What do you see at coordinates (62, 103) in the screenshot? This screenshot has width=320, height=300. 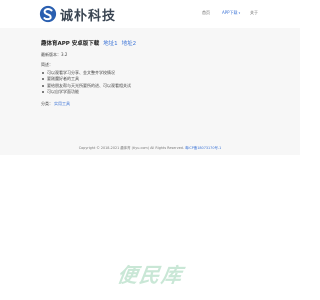 I see `category-link: 实用工具` at bounding box center [62, 103].